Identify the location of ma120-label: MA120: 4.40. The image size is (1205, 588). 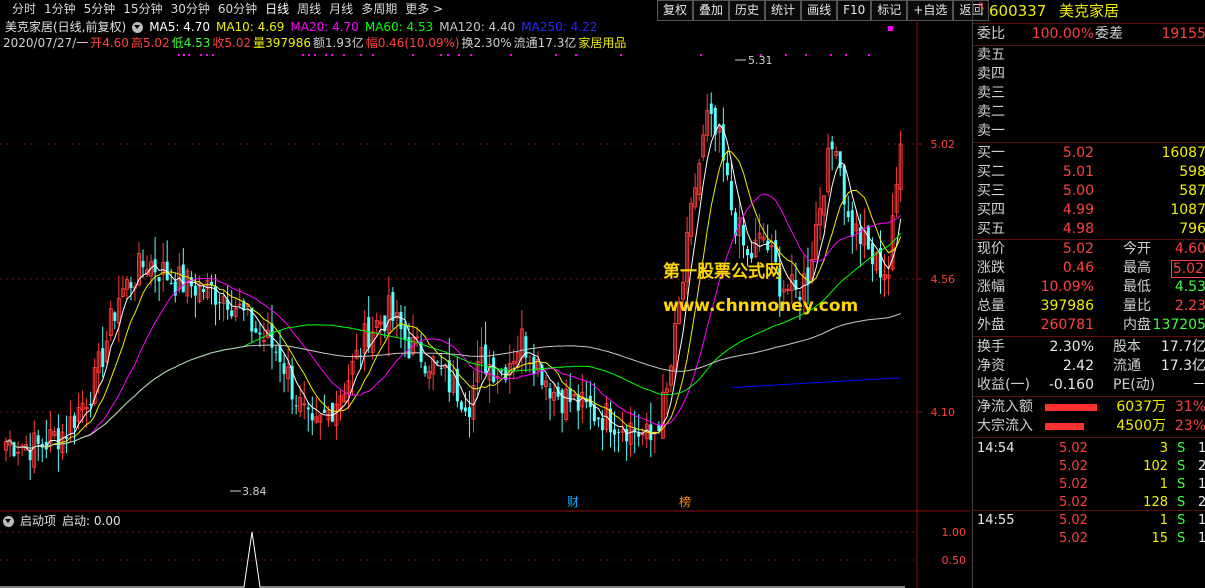
(477, 27).